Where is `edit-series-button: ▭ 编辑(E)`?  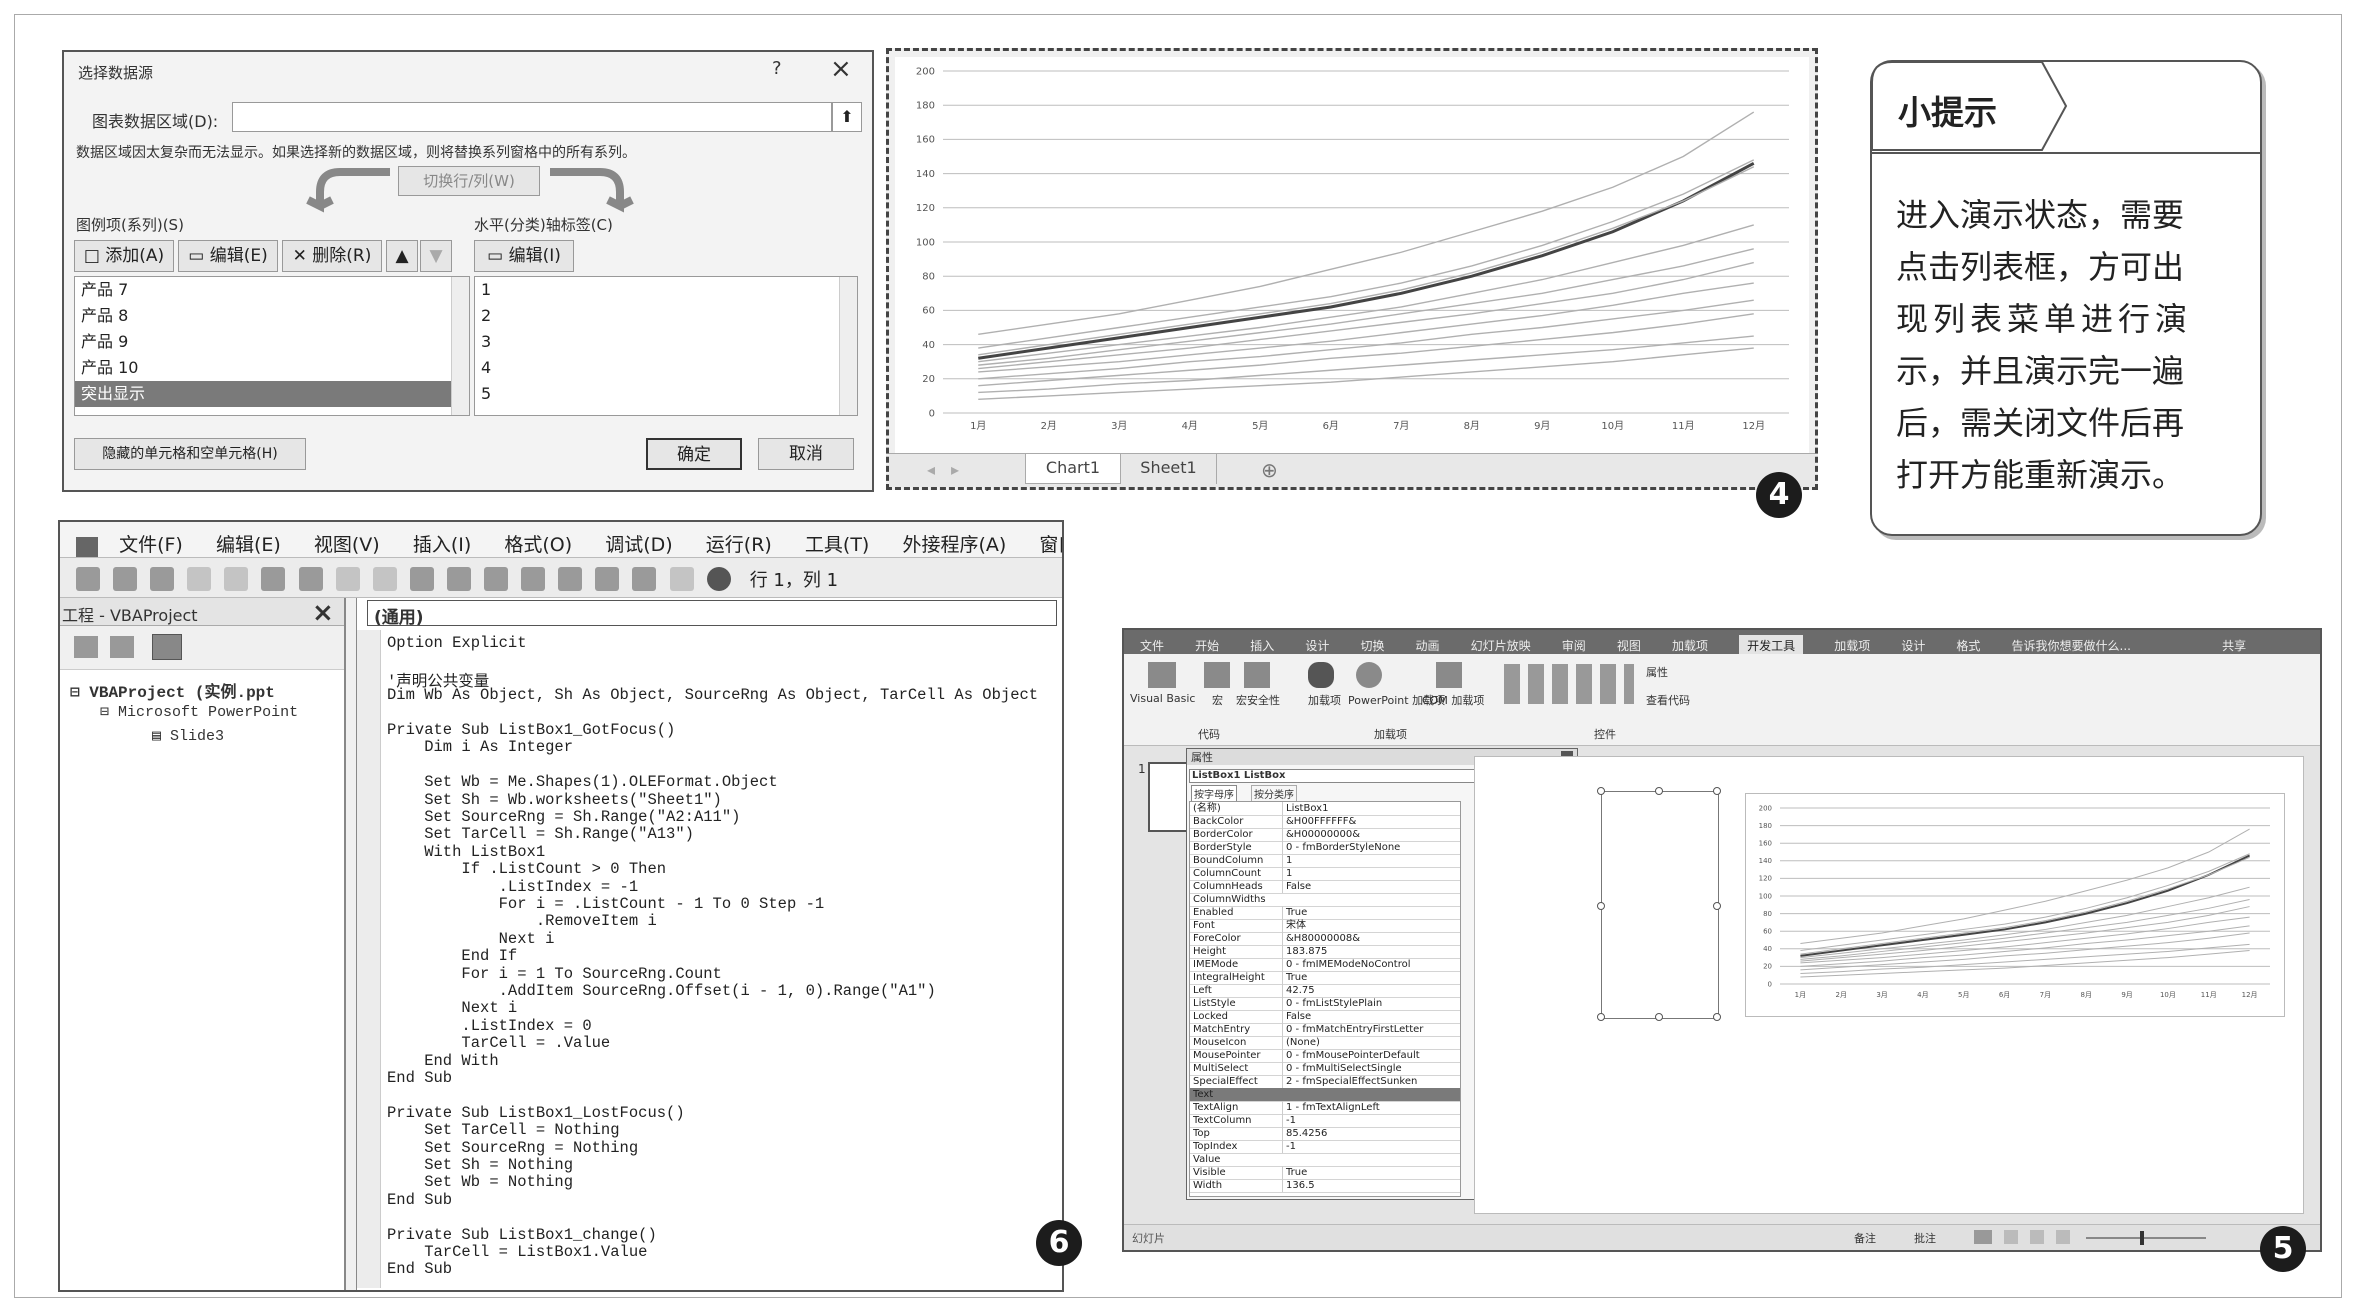 edit-series-button: ▭ 编辑(E) is located at coordinates (228, 256).